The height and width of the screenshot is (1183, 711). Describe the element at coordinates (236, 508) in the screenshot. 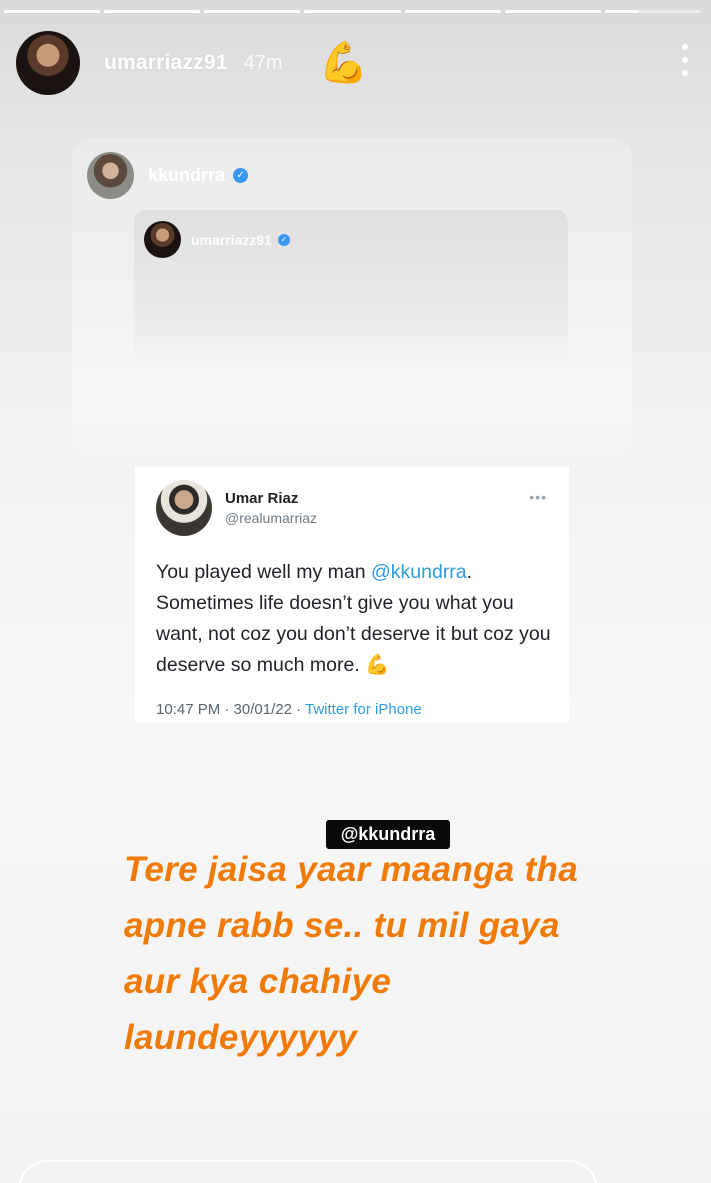

I see `tweet-header: Umar Riaz @realumarriaz` at that location.